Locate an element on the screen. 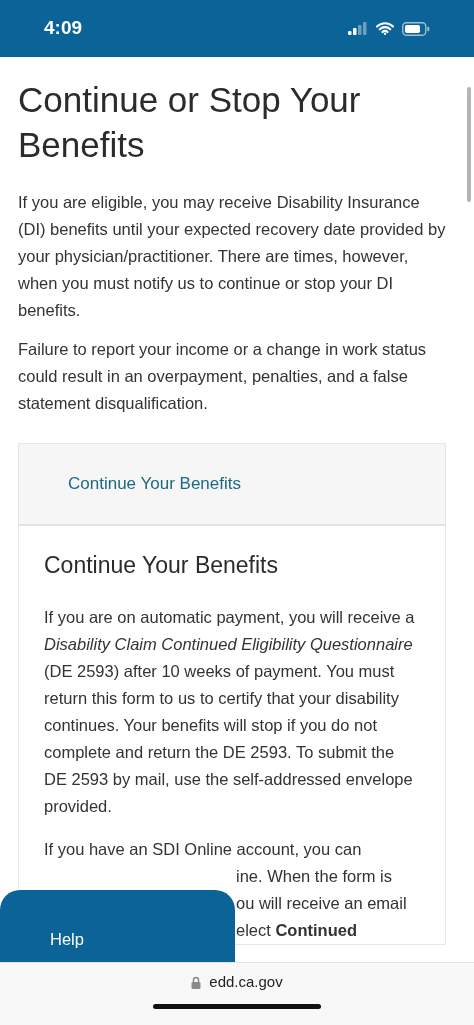  section-heading: Continue Your Benefits is located at coordinates (161, 566).